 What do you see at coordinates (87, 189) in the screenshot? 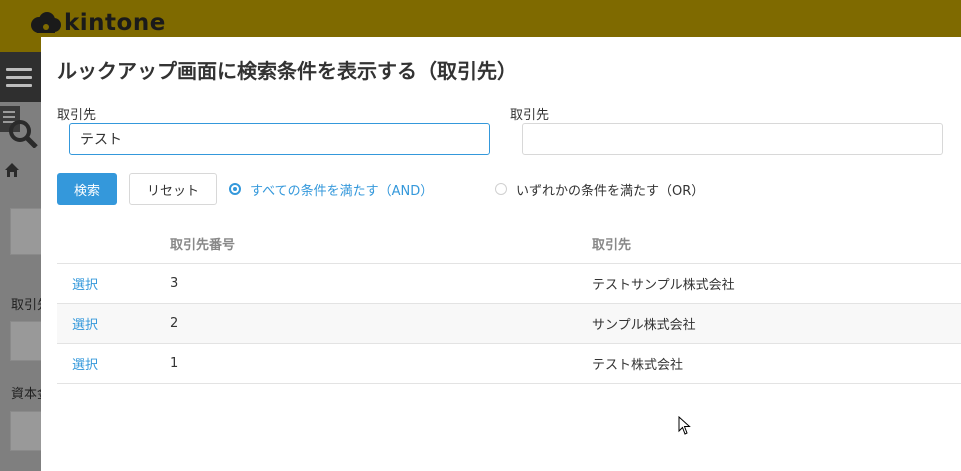
I see `search-button: 検索` at bounding box center [87, 189].